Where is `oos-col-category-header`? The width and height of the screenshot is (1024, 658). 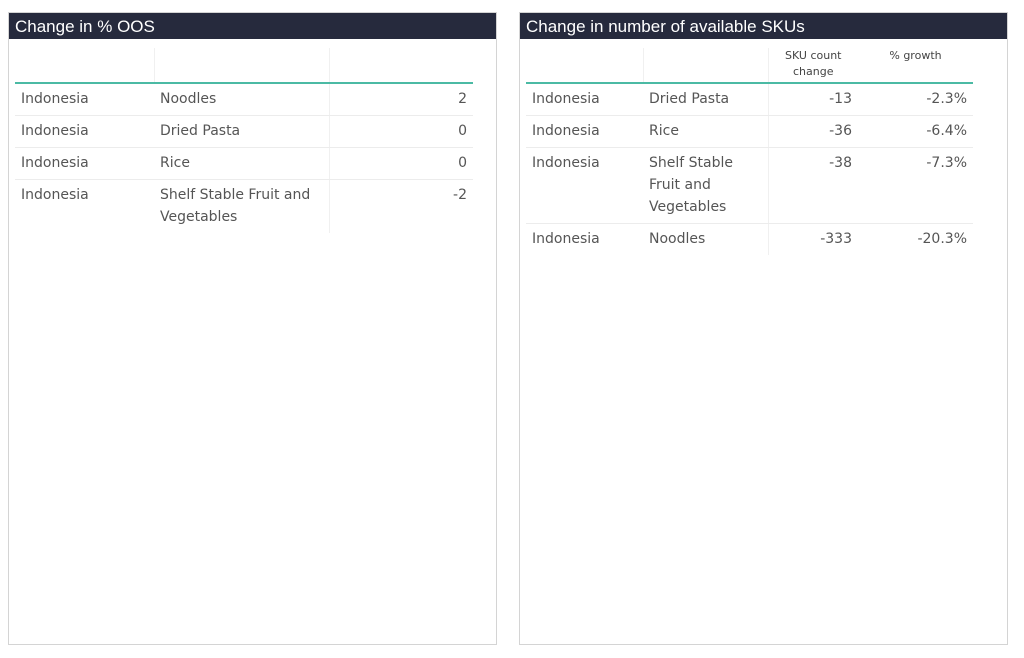 oos-col-category-header is located at coordinates (242, 66).